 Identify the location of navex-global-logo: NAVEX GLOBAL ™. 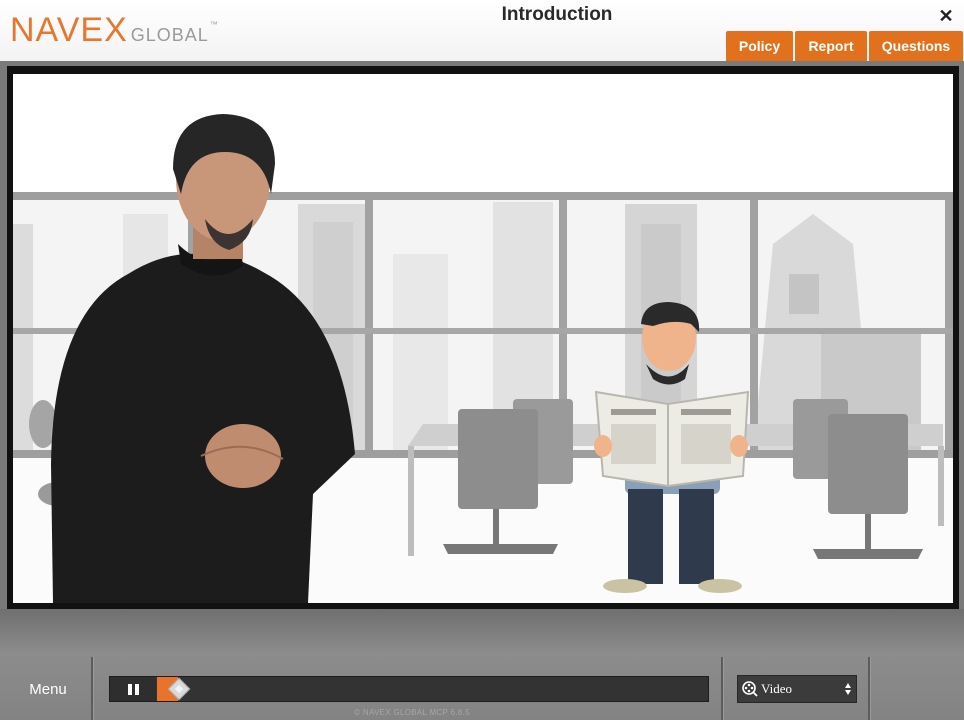
(114, 32).